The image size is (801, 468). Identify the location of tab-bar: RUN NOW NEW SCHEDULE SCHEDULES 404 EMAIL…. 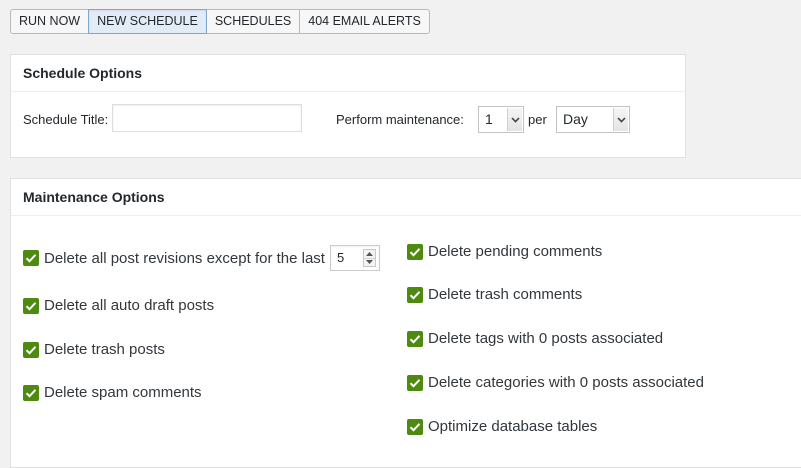
(220, 21).